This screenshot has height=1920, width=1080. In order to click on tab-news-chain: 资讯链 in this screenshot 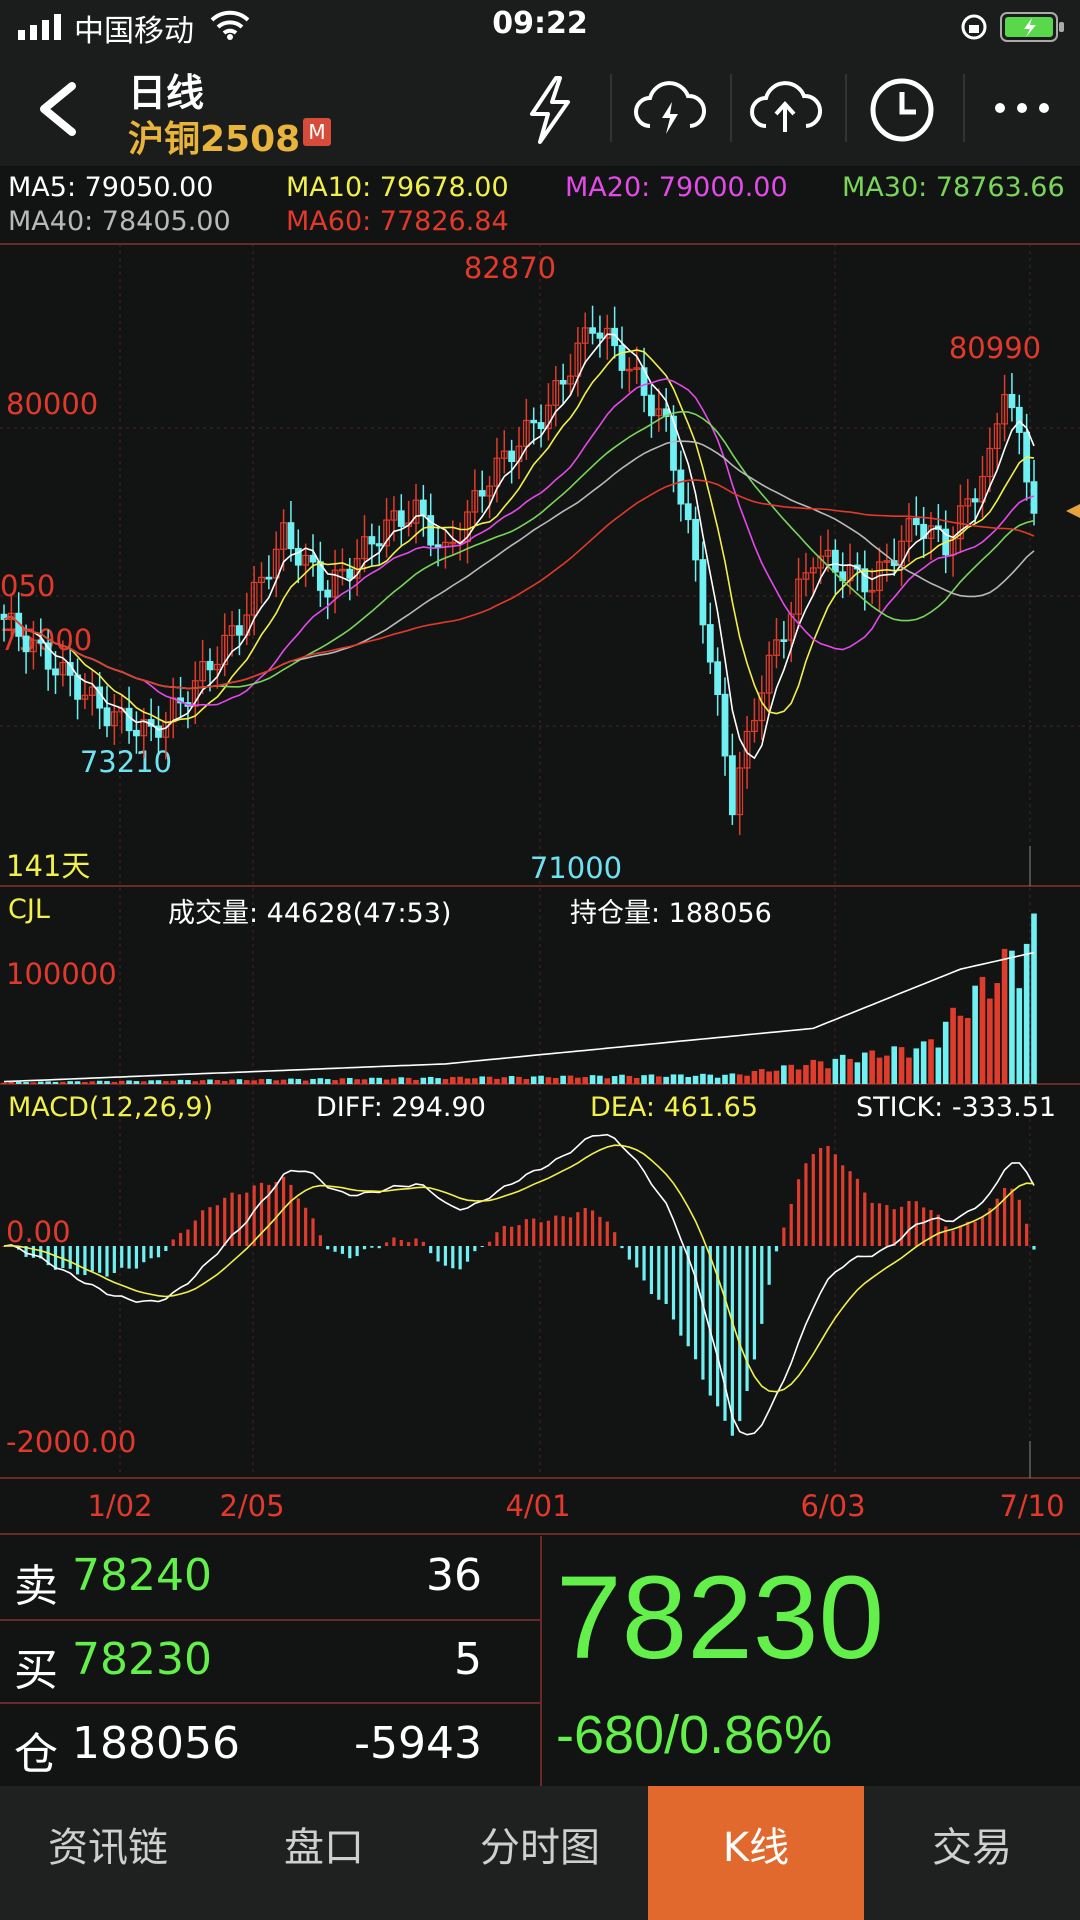, I will do `click(108, 1853)`.